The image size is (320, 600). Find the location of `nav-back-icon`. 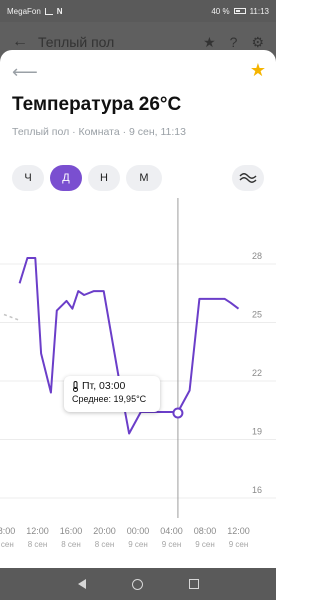

nav-back-icon is located at coordinates (81, 584).